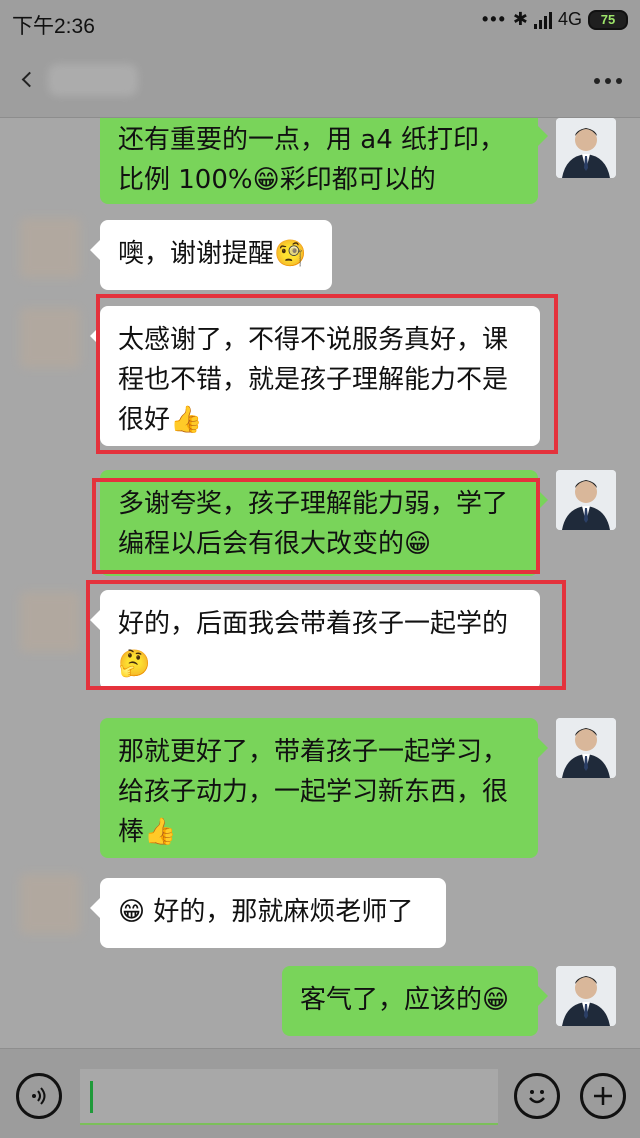  I want to click on message-bubble-incoming: 😁 好的，那就麻烦老师了, so click(268, 913).